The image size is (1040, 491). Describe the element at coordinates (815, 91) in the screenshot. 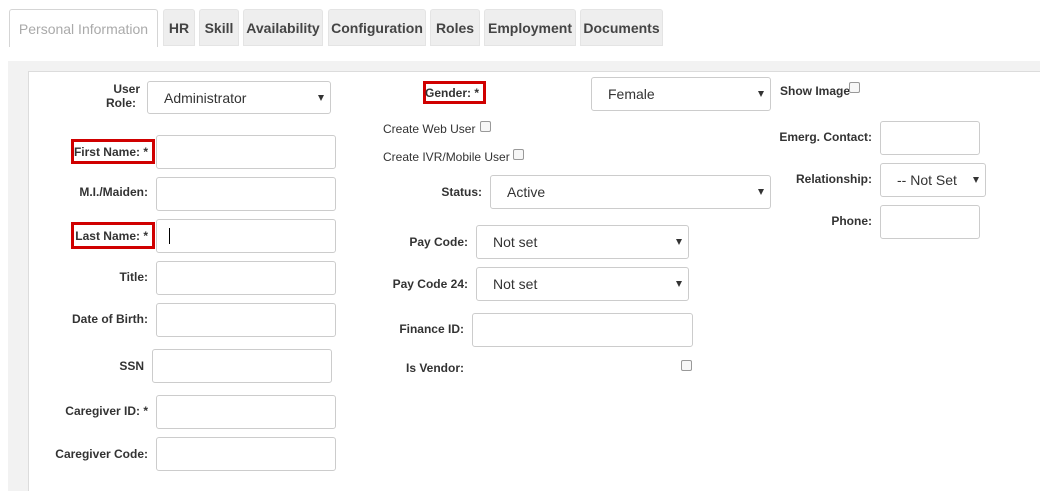

I see `show-image-label: Show Image` at that location.